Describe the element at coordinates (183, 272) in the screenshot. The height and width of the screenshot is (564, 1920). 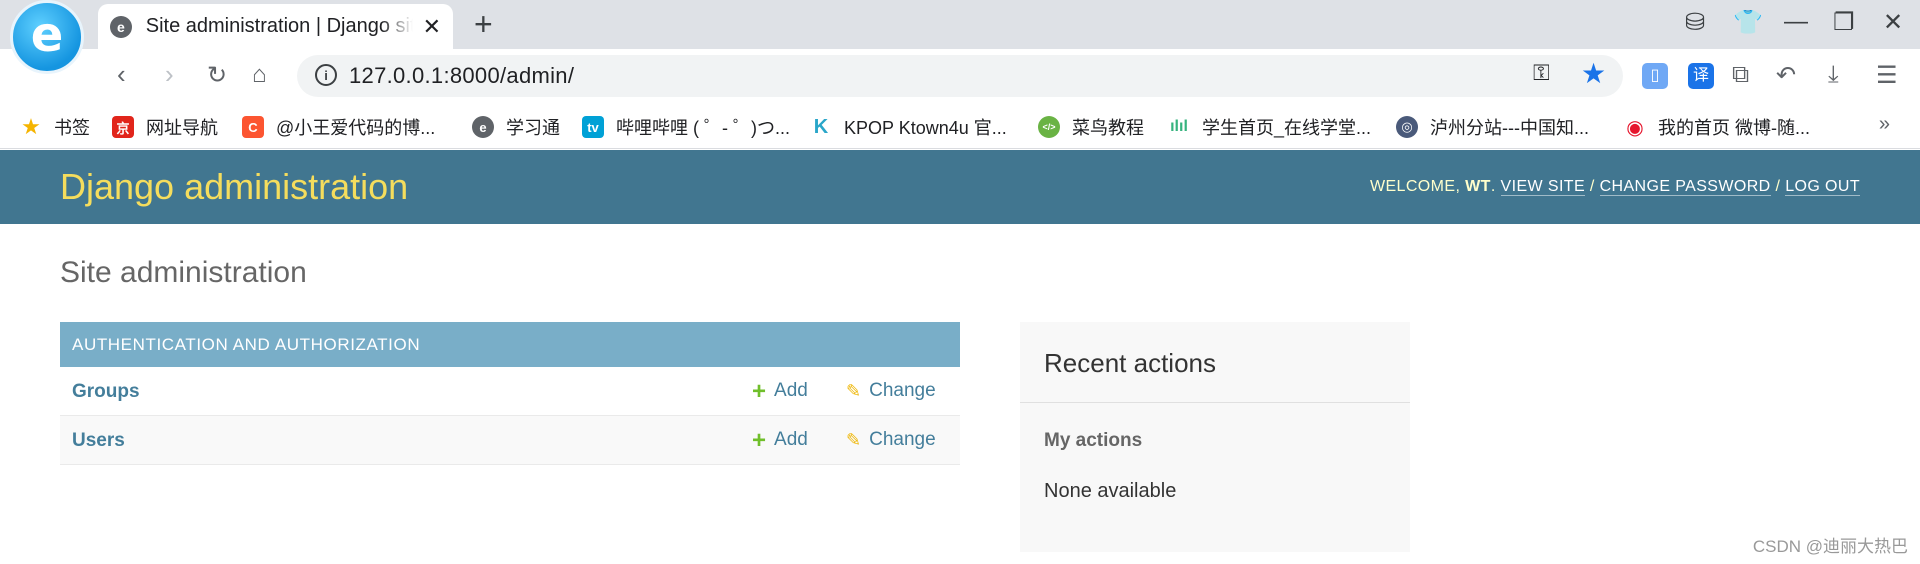
I see `page-title: Site administration` at that location.